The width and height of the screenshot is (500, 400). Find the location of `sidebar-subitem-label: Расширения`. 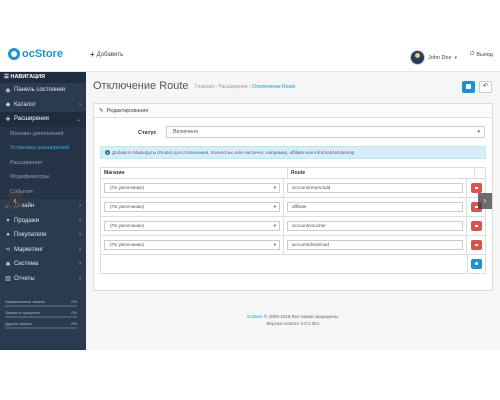

sidebar-subitem-label: Расширения is located at coordinates (26, 162).